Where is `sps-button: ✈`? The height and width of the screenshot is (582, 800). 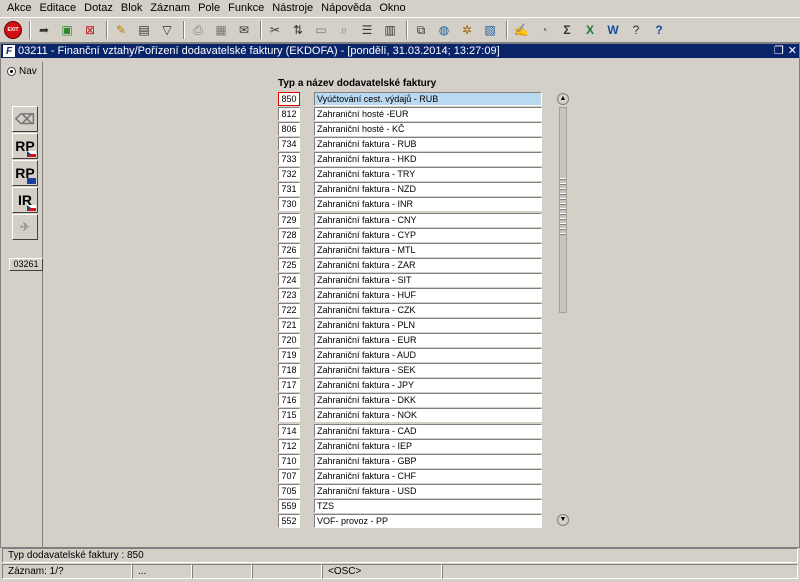 sps-button: ✈ is located at coordinates (25, 227).